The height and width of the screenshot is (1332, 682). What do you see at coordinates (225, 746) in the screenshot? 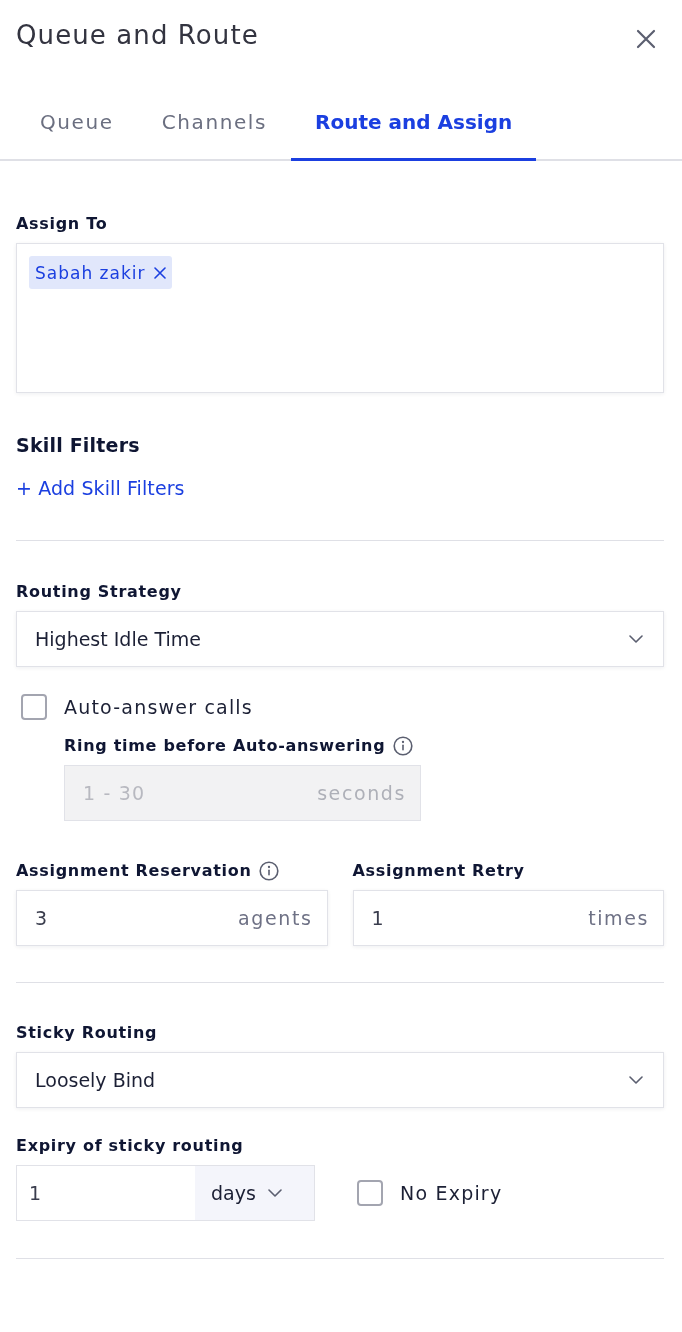
I see `field-label: Ring time before Auto-answering` at bounding box center [225, 746].